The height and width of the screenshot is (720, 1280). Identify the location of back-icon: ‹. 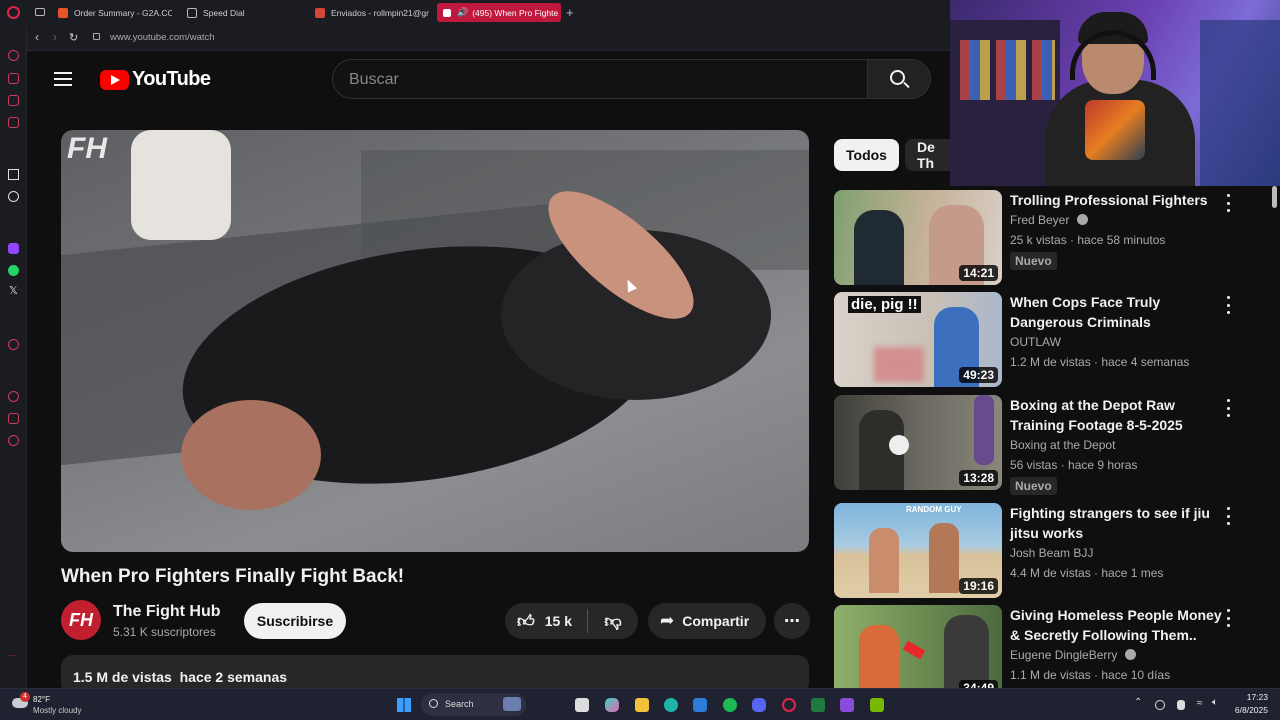
(37, 37).